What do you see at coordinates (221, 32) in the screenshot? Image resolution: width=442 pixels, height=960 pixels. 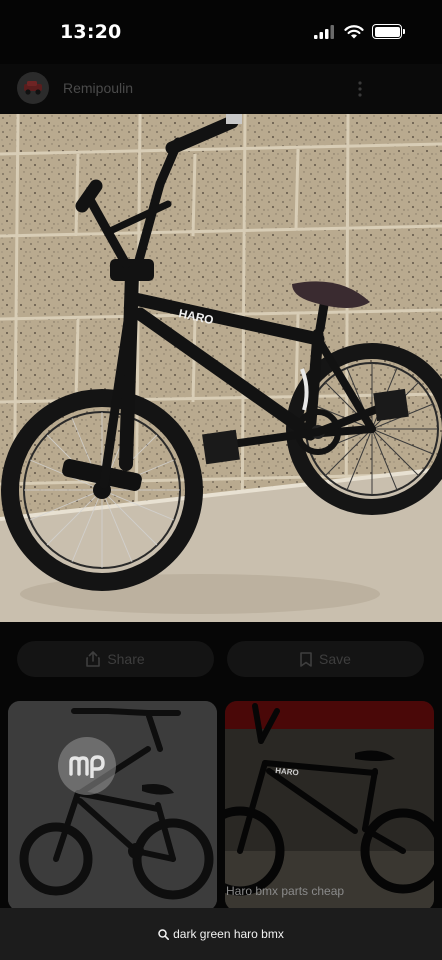 I see `status-bar: 13:20` at bounding box center [221, 32].